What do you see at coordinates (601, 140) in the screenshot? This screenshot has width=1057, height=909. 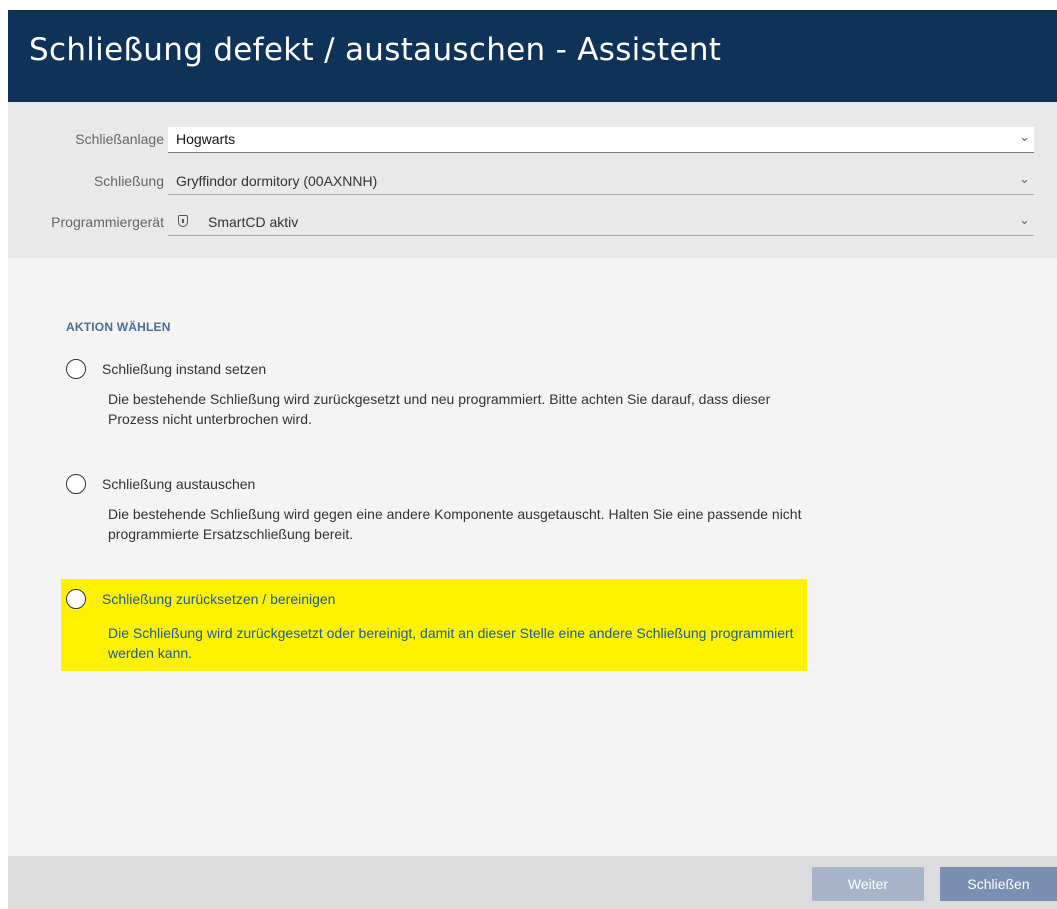 I see `schliessanlage-select: Hogwarts ⌄` at bounding box center [601, 140].